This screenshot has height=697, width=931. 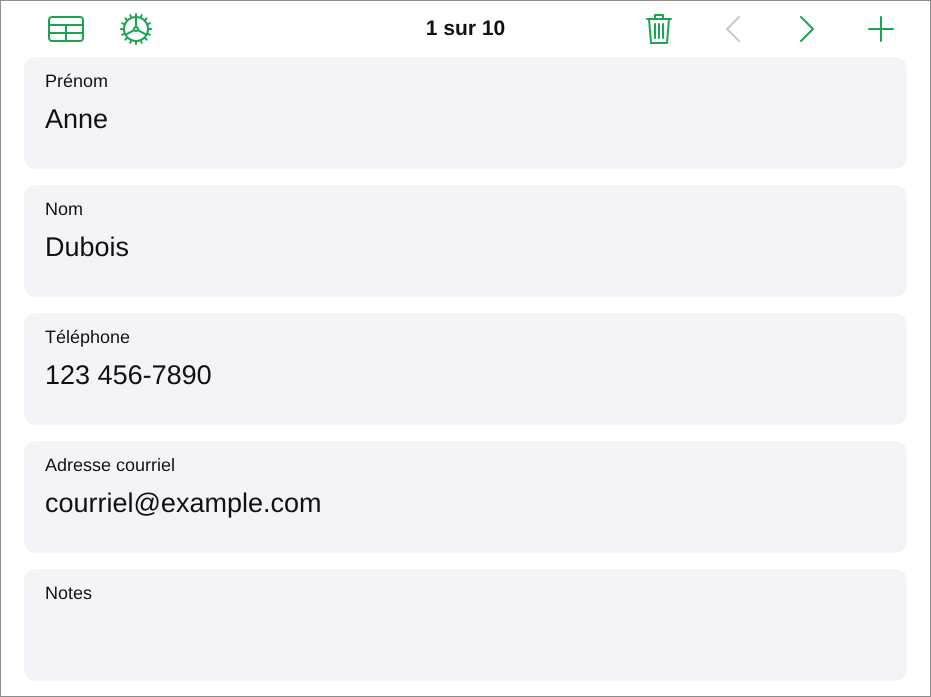 What do you see at coordinates (807, 29) in the screenshot?
I see `chevron-right-icon` at bounding box center [807, 29].